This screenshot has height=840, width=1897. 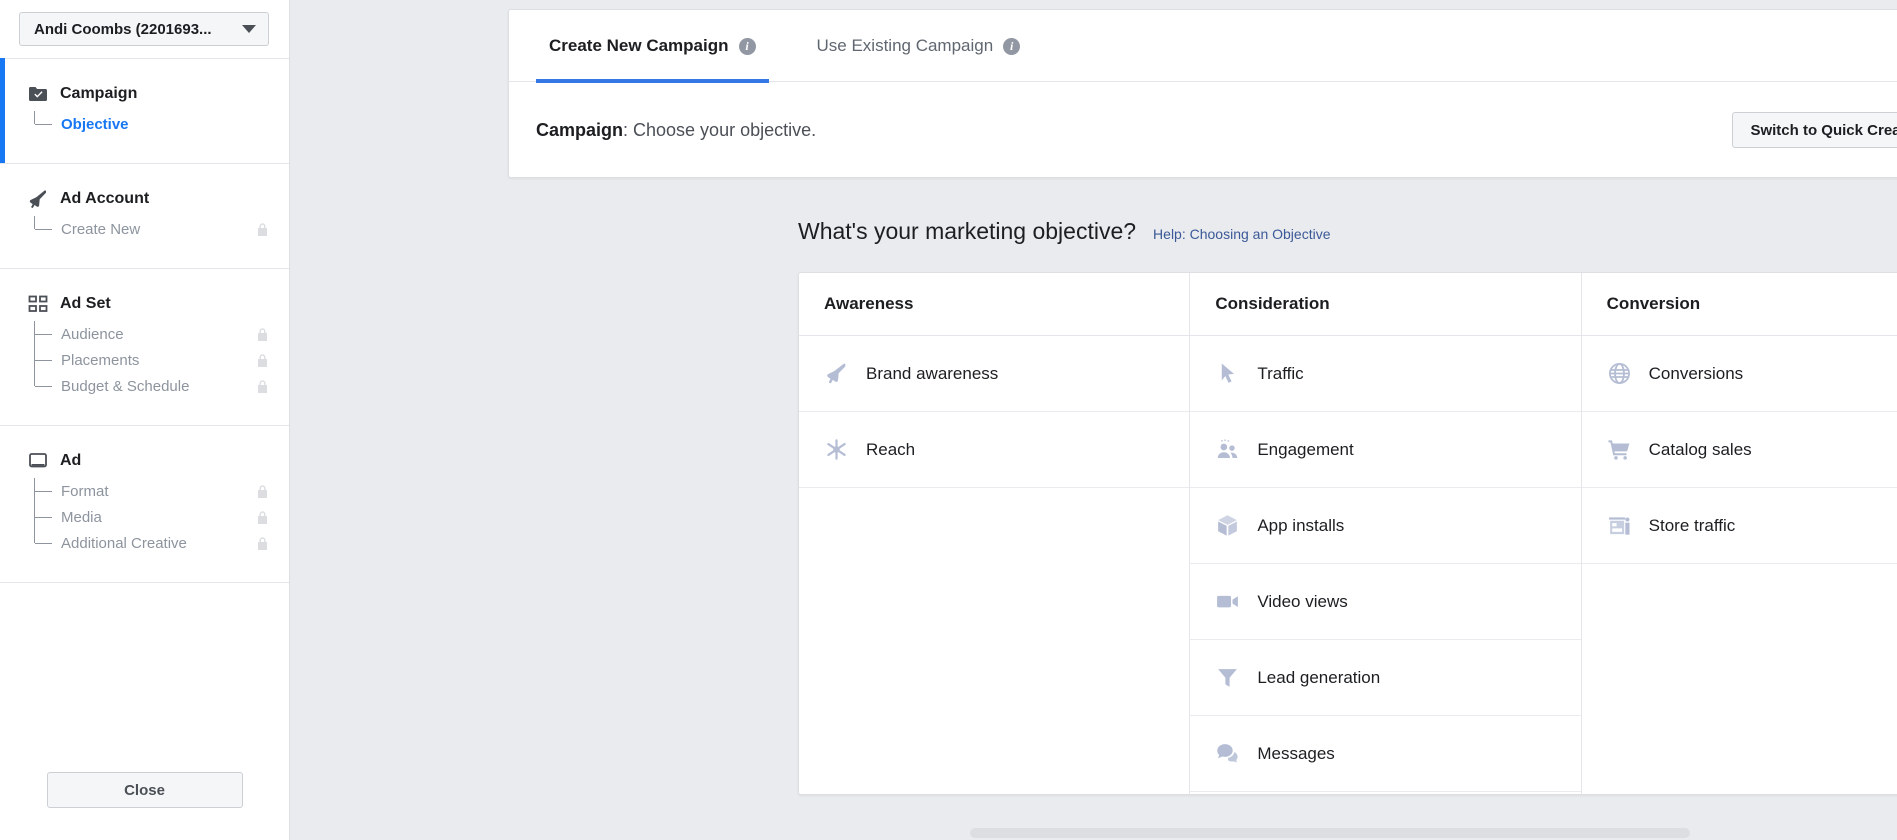 I want to click on sidebar-divider, so click(x=144, y=677).